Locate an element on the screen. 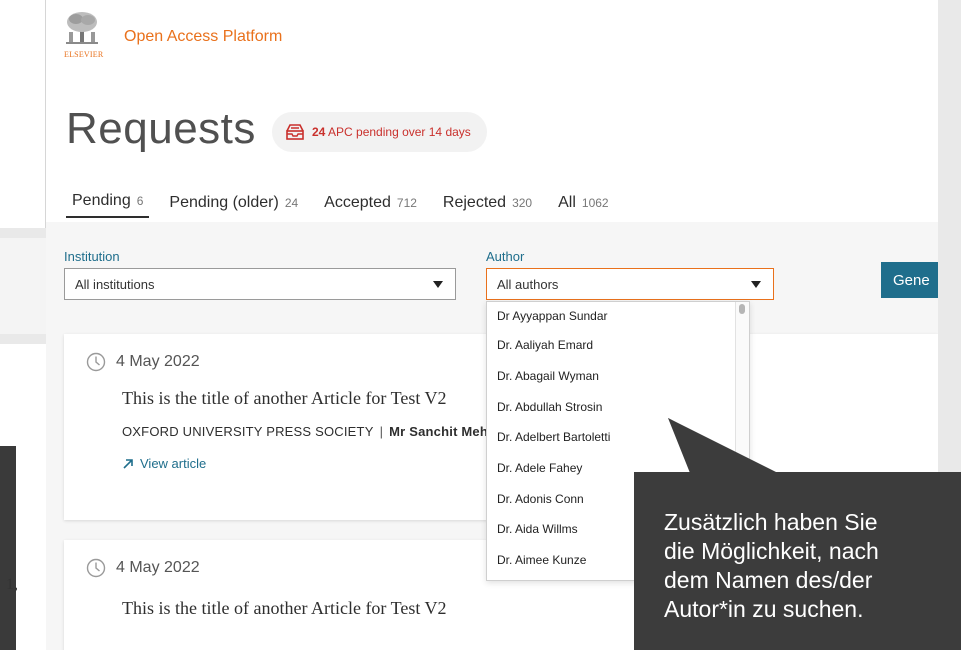 This screenshot has width=961, height=650. institution-filter-label: Institution is located at coordinates (92, 256).